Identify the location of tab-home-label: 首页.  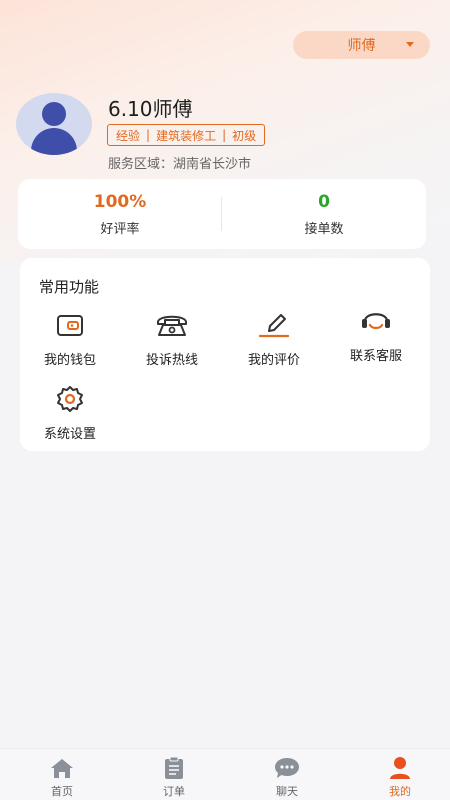
(62, 791).